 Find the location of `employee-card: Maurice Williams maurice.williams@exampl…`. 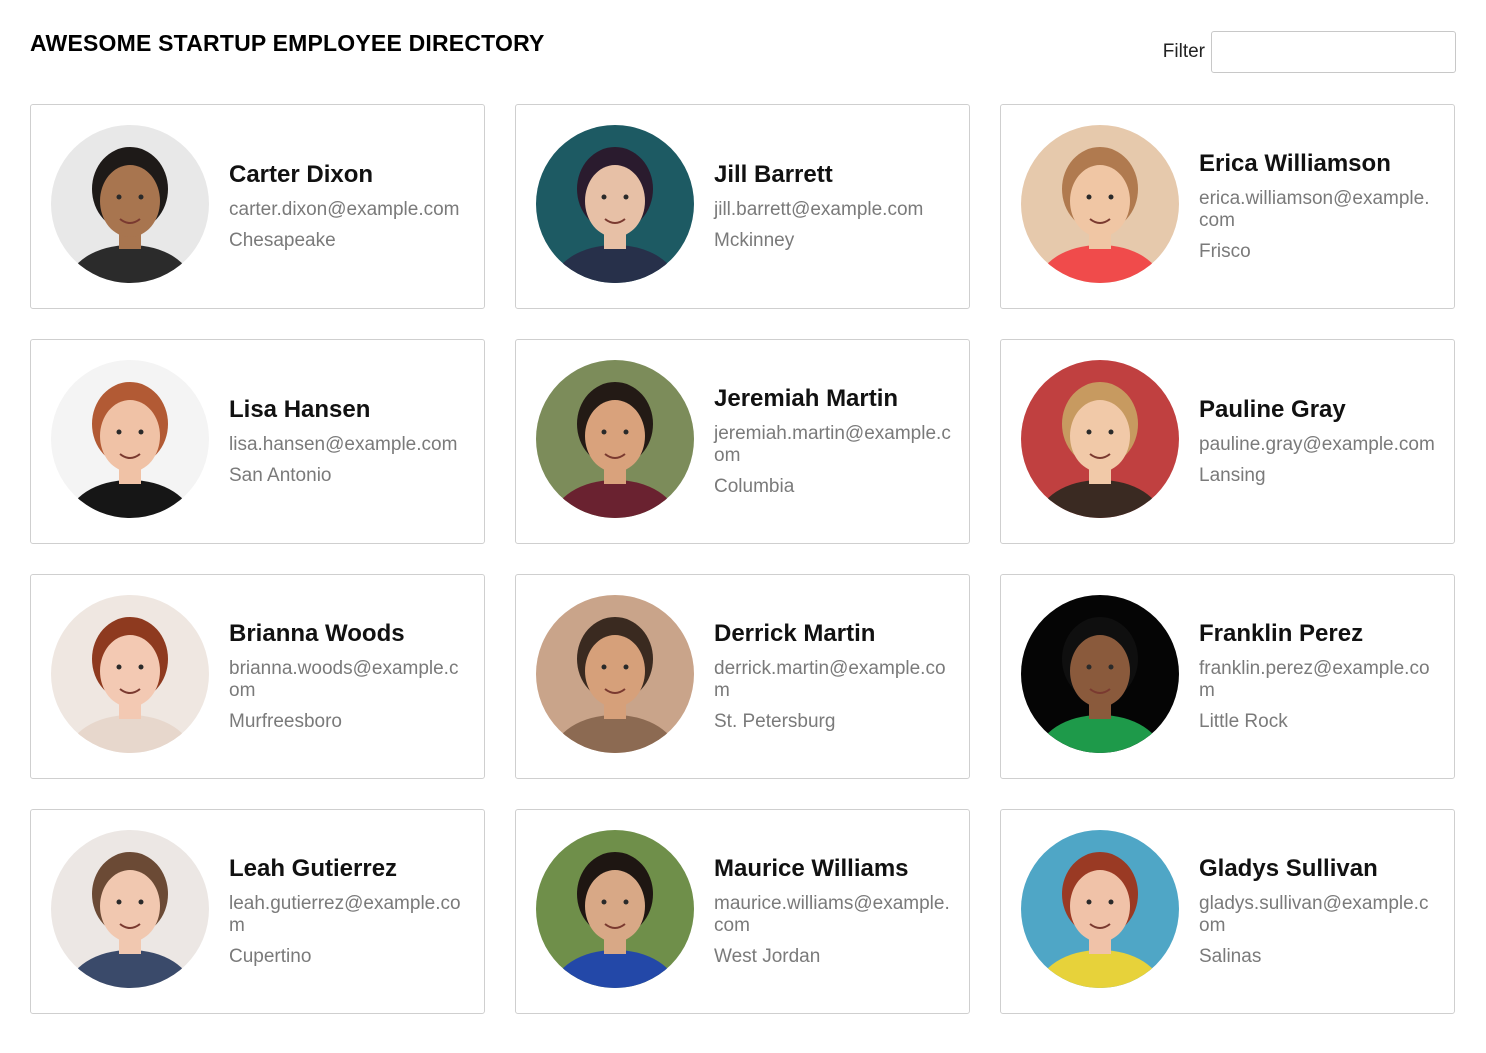

employee-card: Maurice Williams maurice.williams@exampl… is located at coordinates (742, 911).